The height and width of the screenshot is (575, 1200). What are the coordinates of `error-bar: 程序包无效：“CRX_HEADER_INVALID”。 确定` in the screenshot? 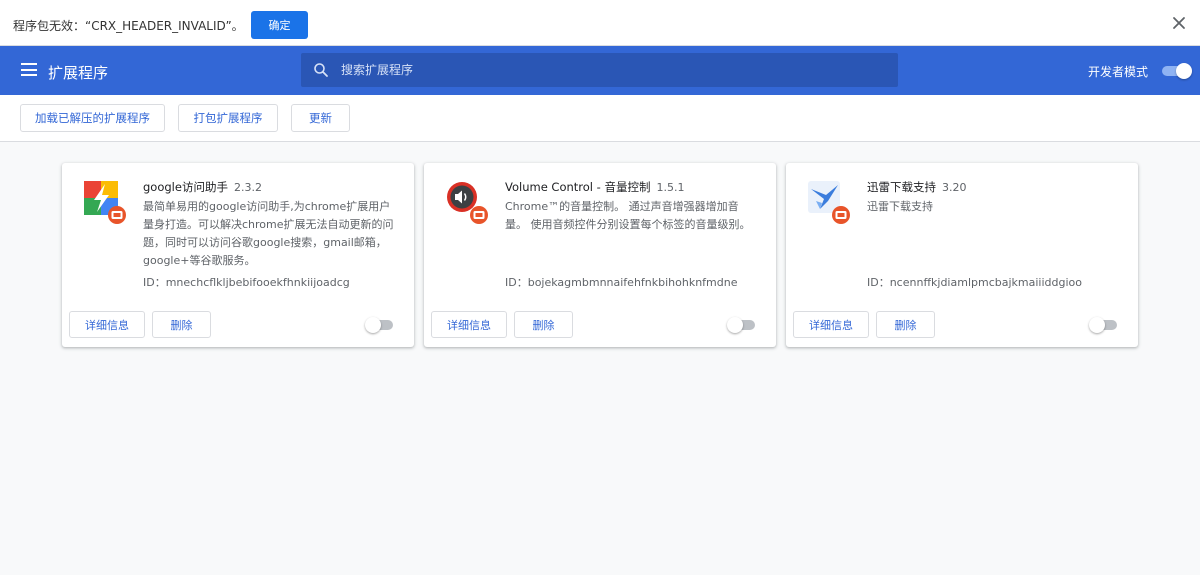 It's located at (600, 23).